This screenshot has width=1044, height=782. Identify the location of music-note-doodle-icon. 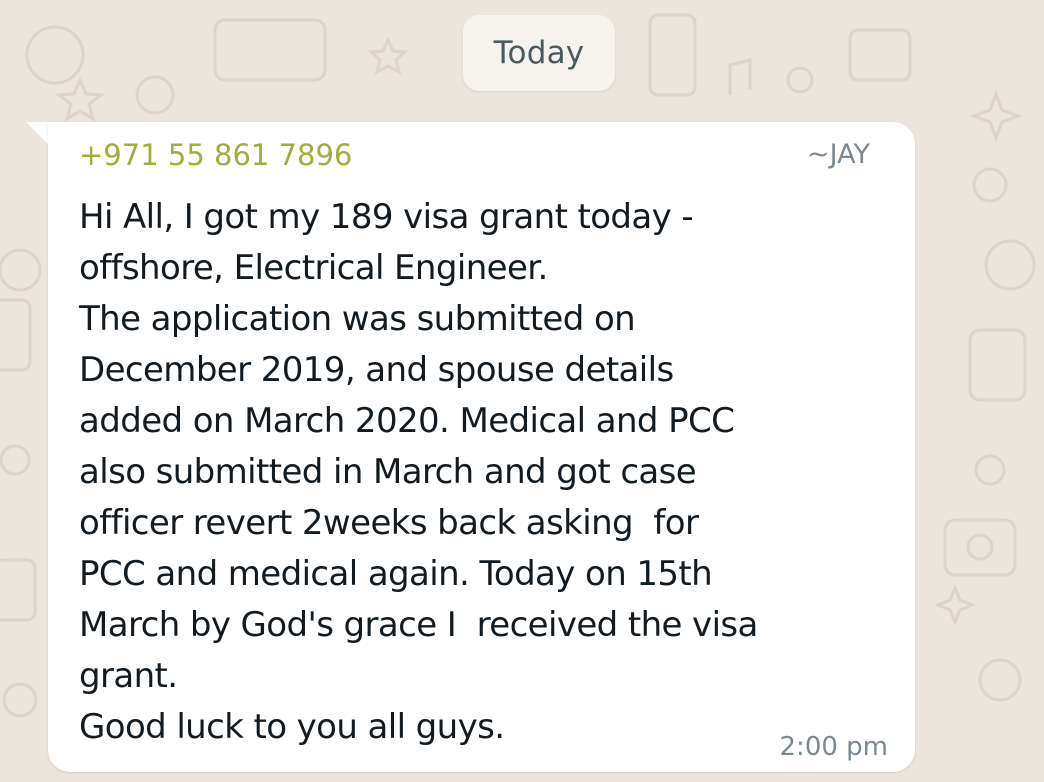
(740, 76).